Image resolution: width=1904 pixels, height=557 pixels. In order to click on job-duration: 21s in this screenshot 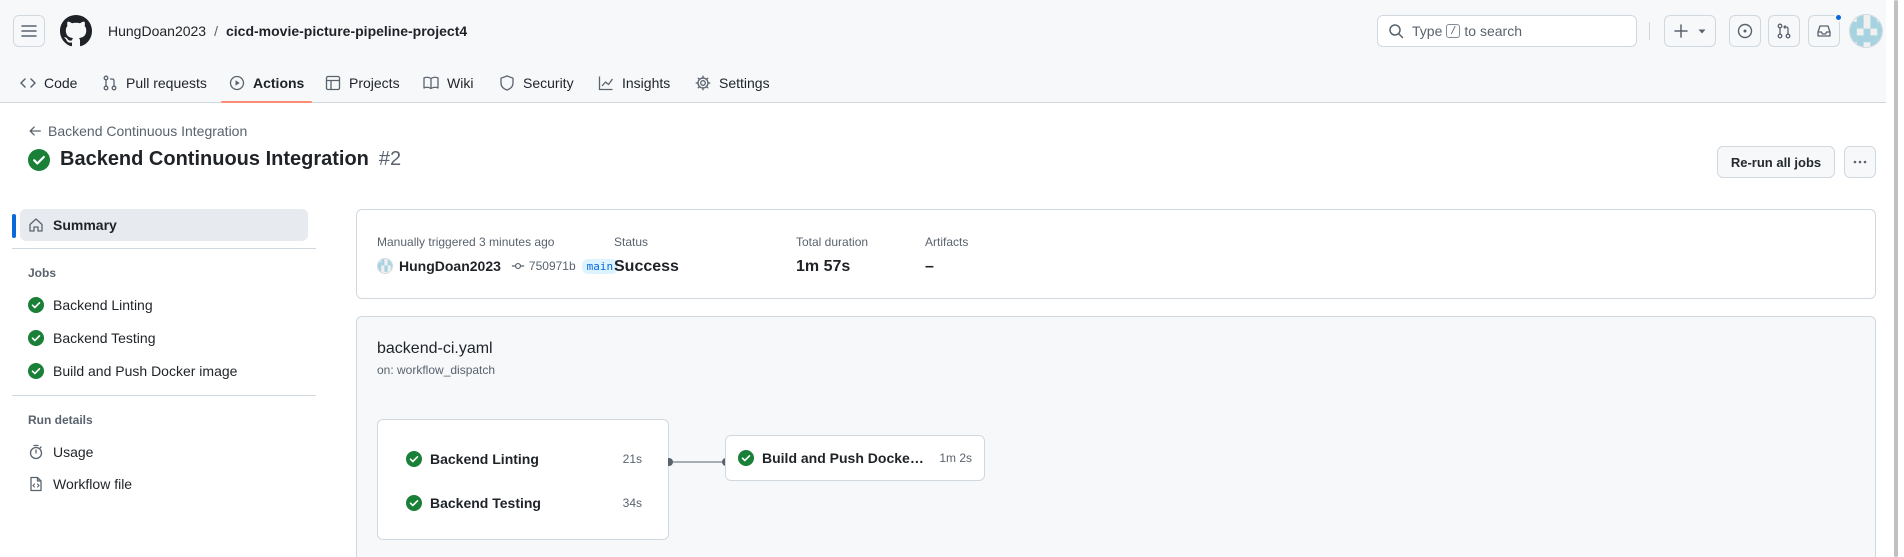, I will do `click(632, 459)`.